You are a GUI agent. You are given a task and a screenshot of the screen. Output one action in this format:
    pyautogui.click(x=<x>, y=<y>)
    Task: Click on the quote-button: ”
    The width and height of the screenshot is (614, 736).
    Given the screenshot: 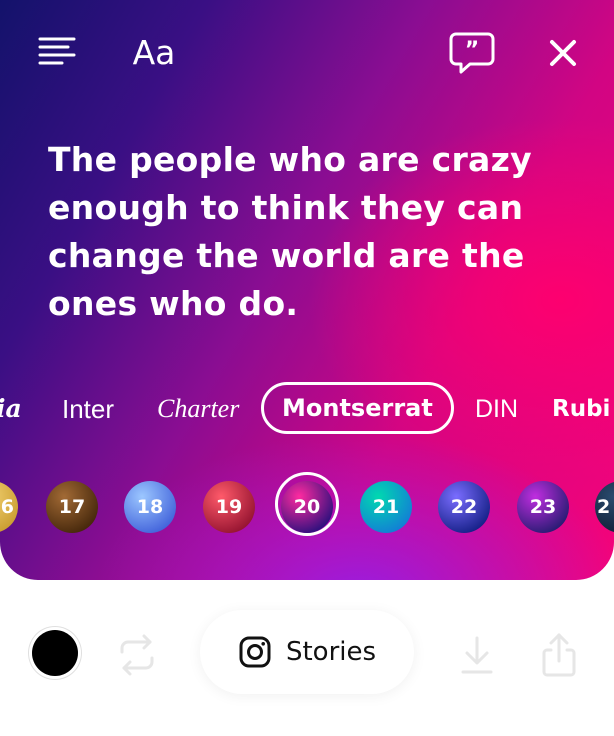 What is the action you would take?
    pyautogui.click(x=472, y=53)
    